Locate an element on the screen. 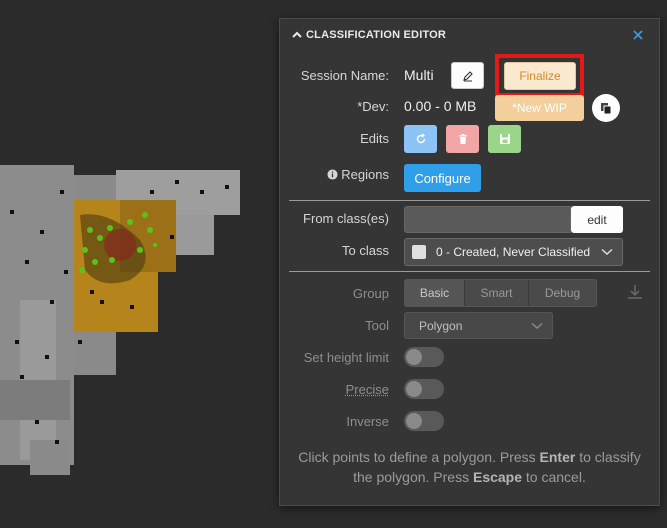 The image size is (667, 528). to-class-select: 0 - Created, Never Classified is located at coordinates (513, 252).